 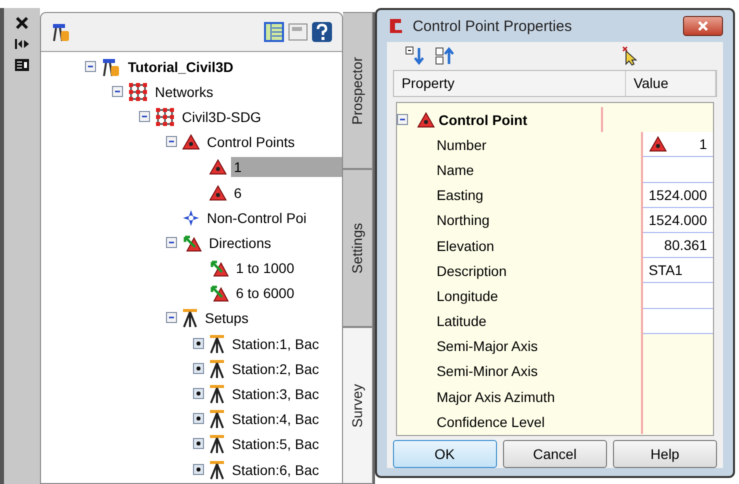 I want to click on dialog-button: OK, so click(x=444, y=454).